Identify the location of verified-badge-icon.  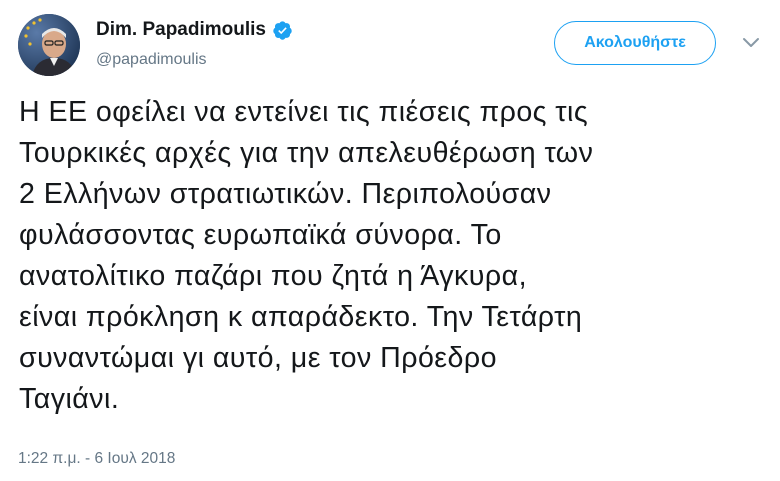
(282, 30).